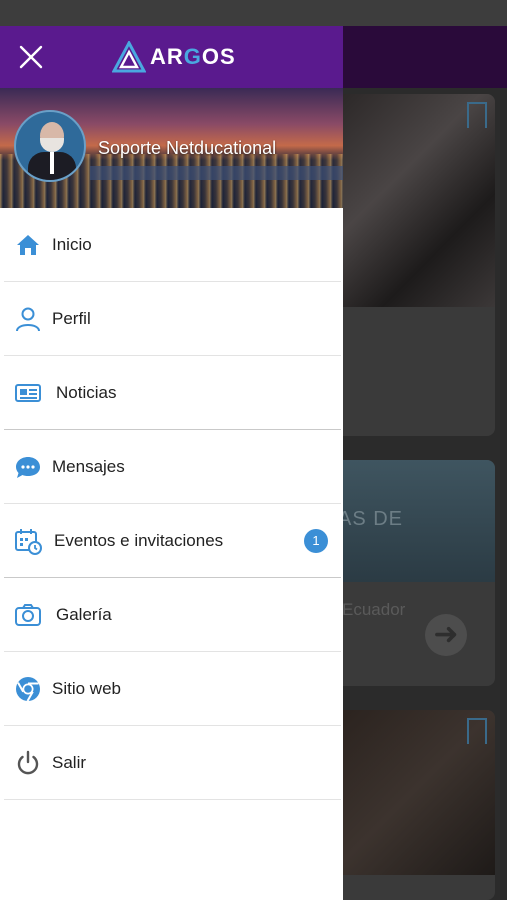 The width and height of the screenshot is (507, 900). What do you see at coordinates (374, 609) in the screenshot?
I see `news-card-caption: Ecuador` at bounding box center [374, 609].